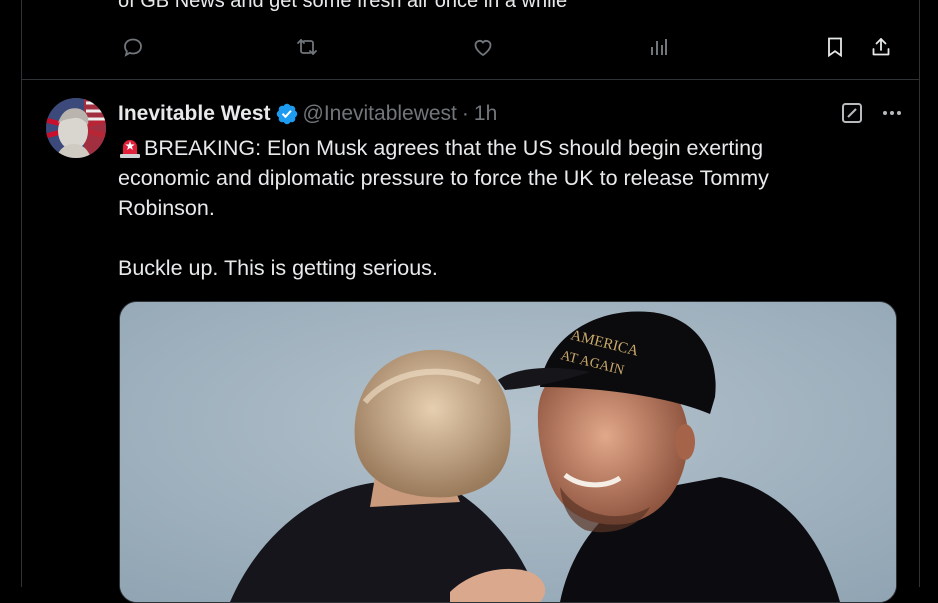  I want to click on bookmark-icon, so click(835, 47).